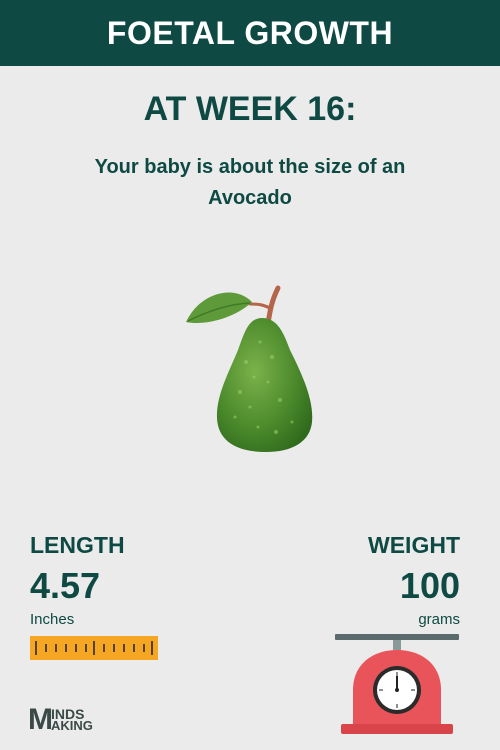 This screenshot has height=750, width=500. What do you see at coordinates (429, 585) in the screenshot?
I see `weight-value: 100` at bounding box center [429, 585].